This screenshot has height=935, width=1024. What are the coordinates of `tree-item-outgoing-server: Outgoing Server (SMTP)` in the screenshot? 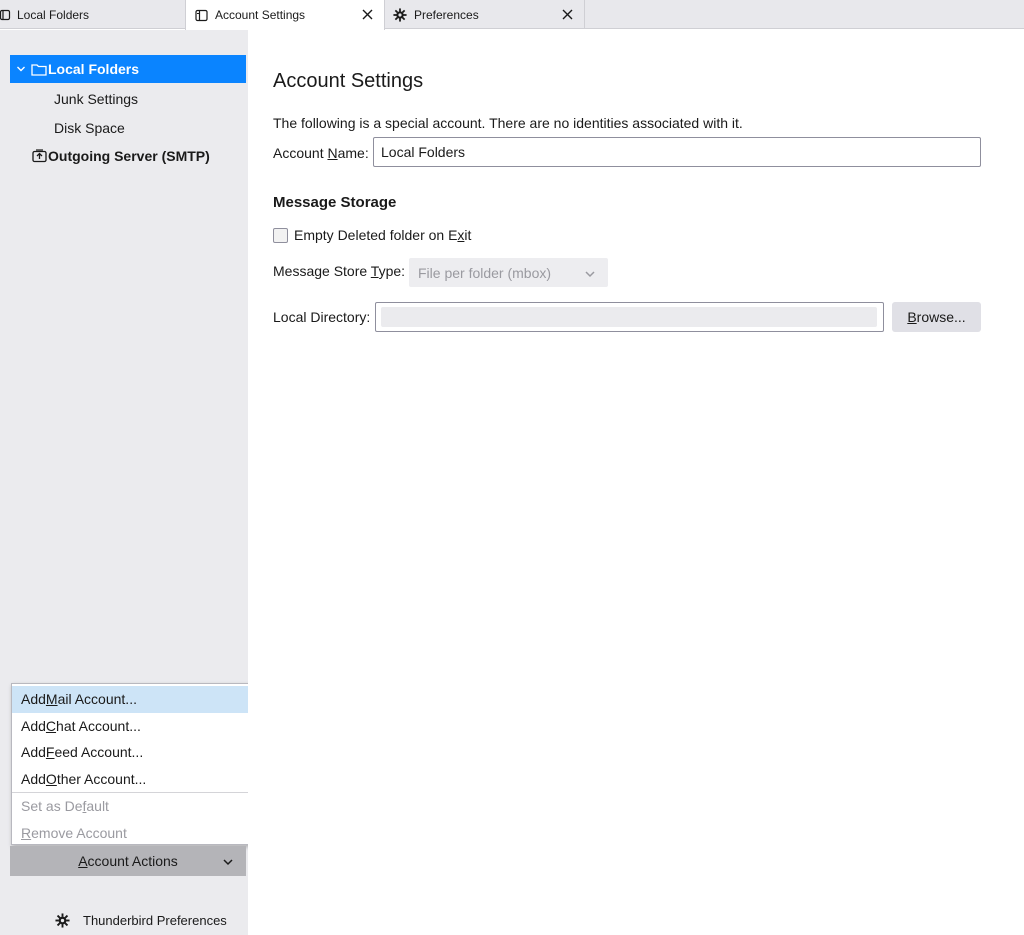 It's located at (128, 156).